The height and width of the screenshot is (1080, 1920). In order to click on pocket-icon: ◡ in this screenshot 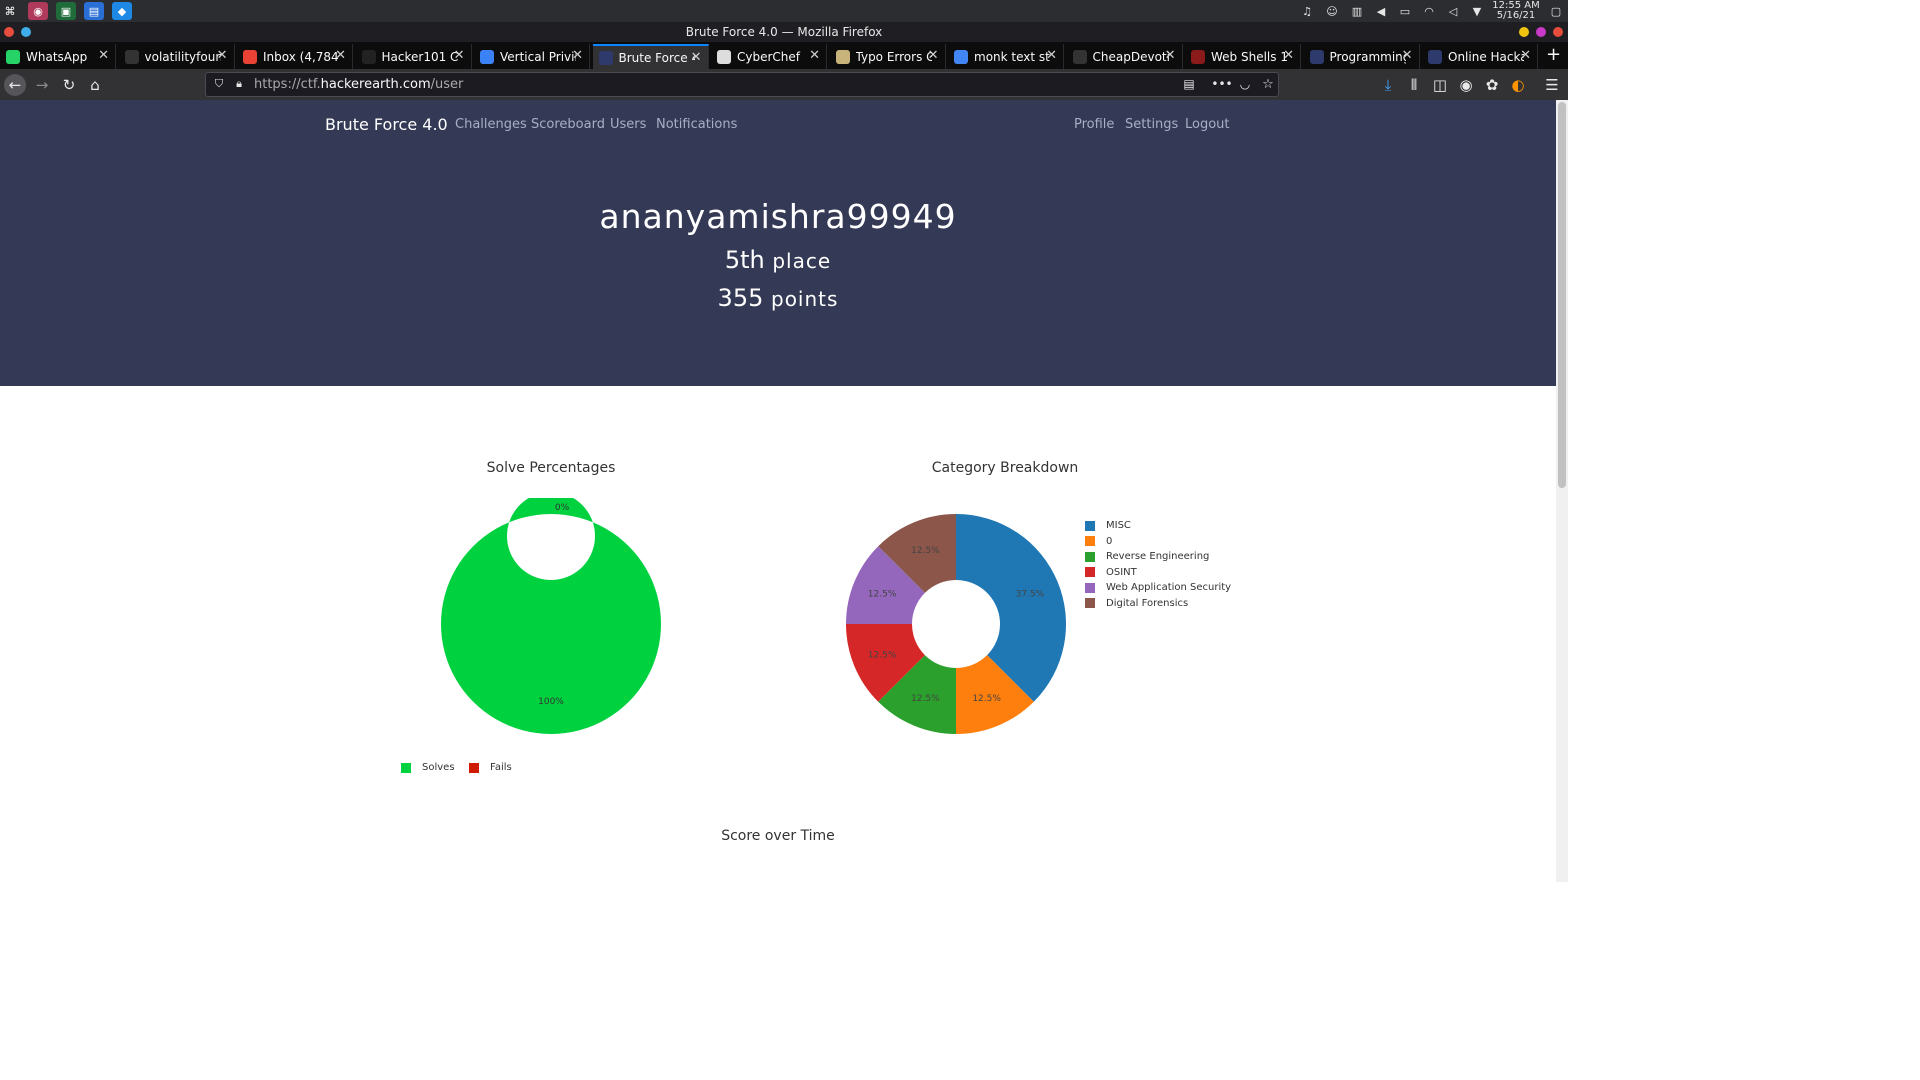, I will do `click(1245, 84)`.